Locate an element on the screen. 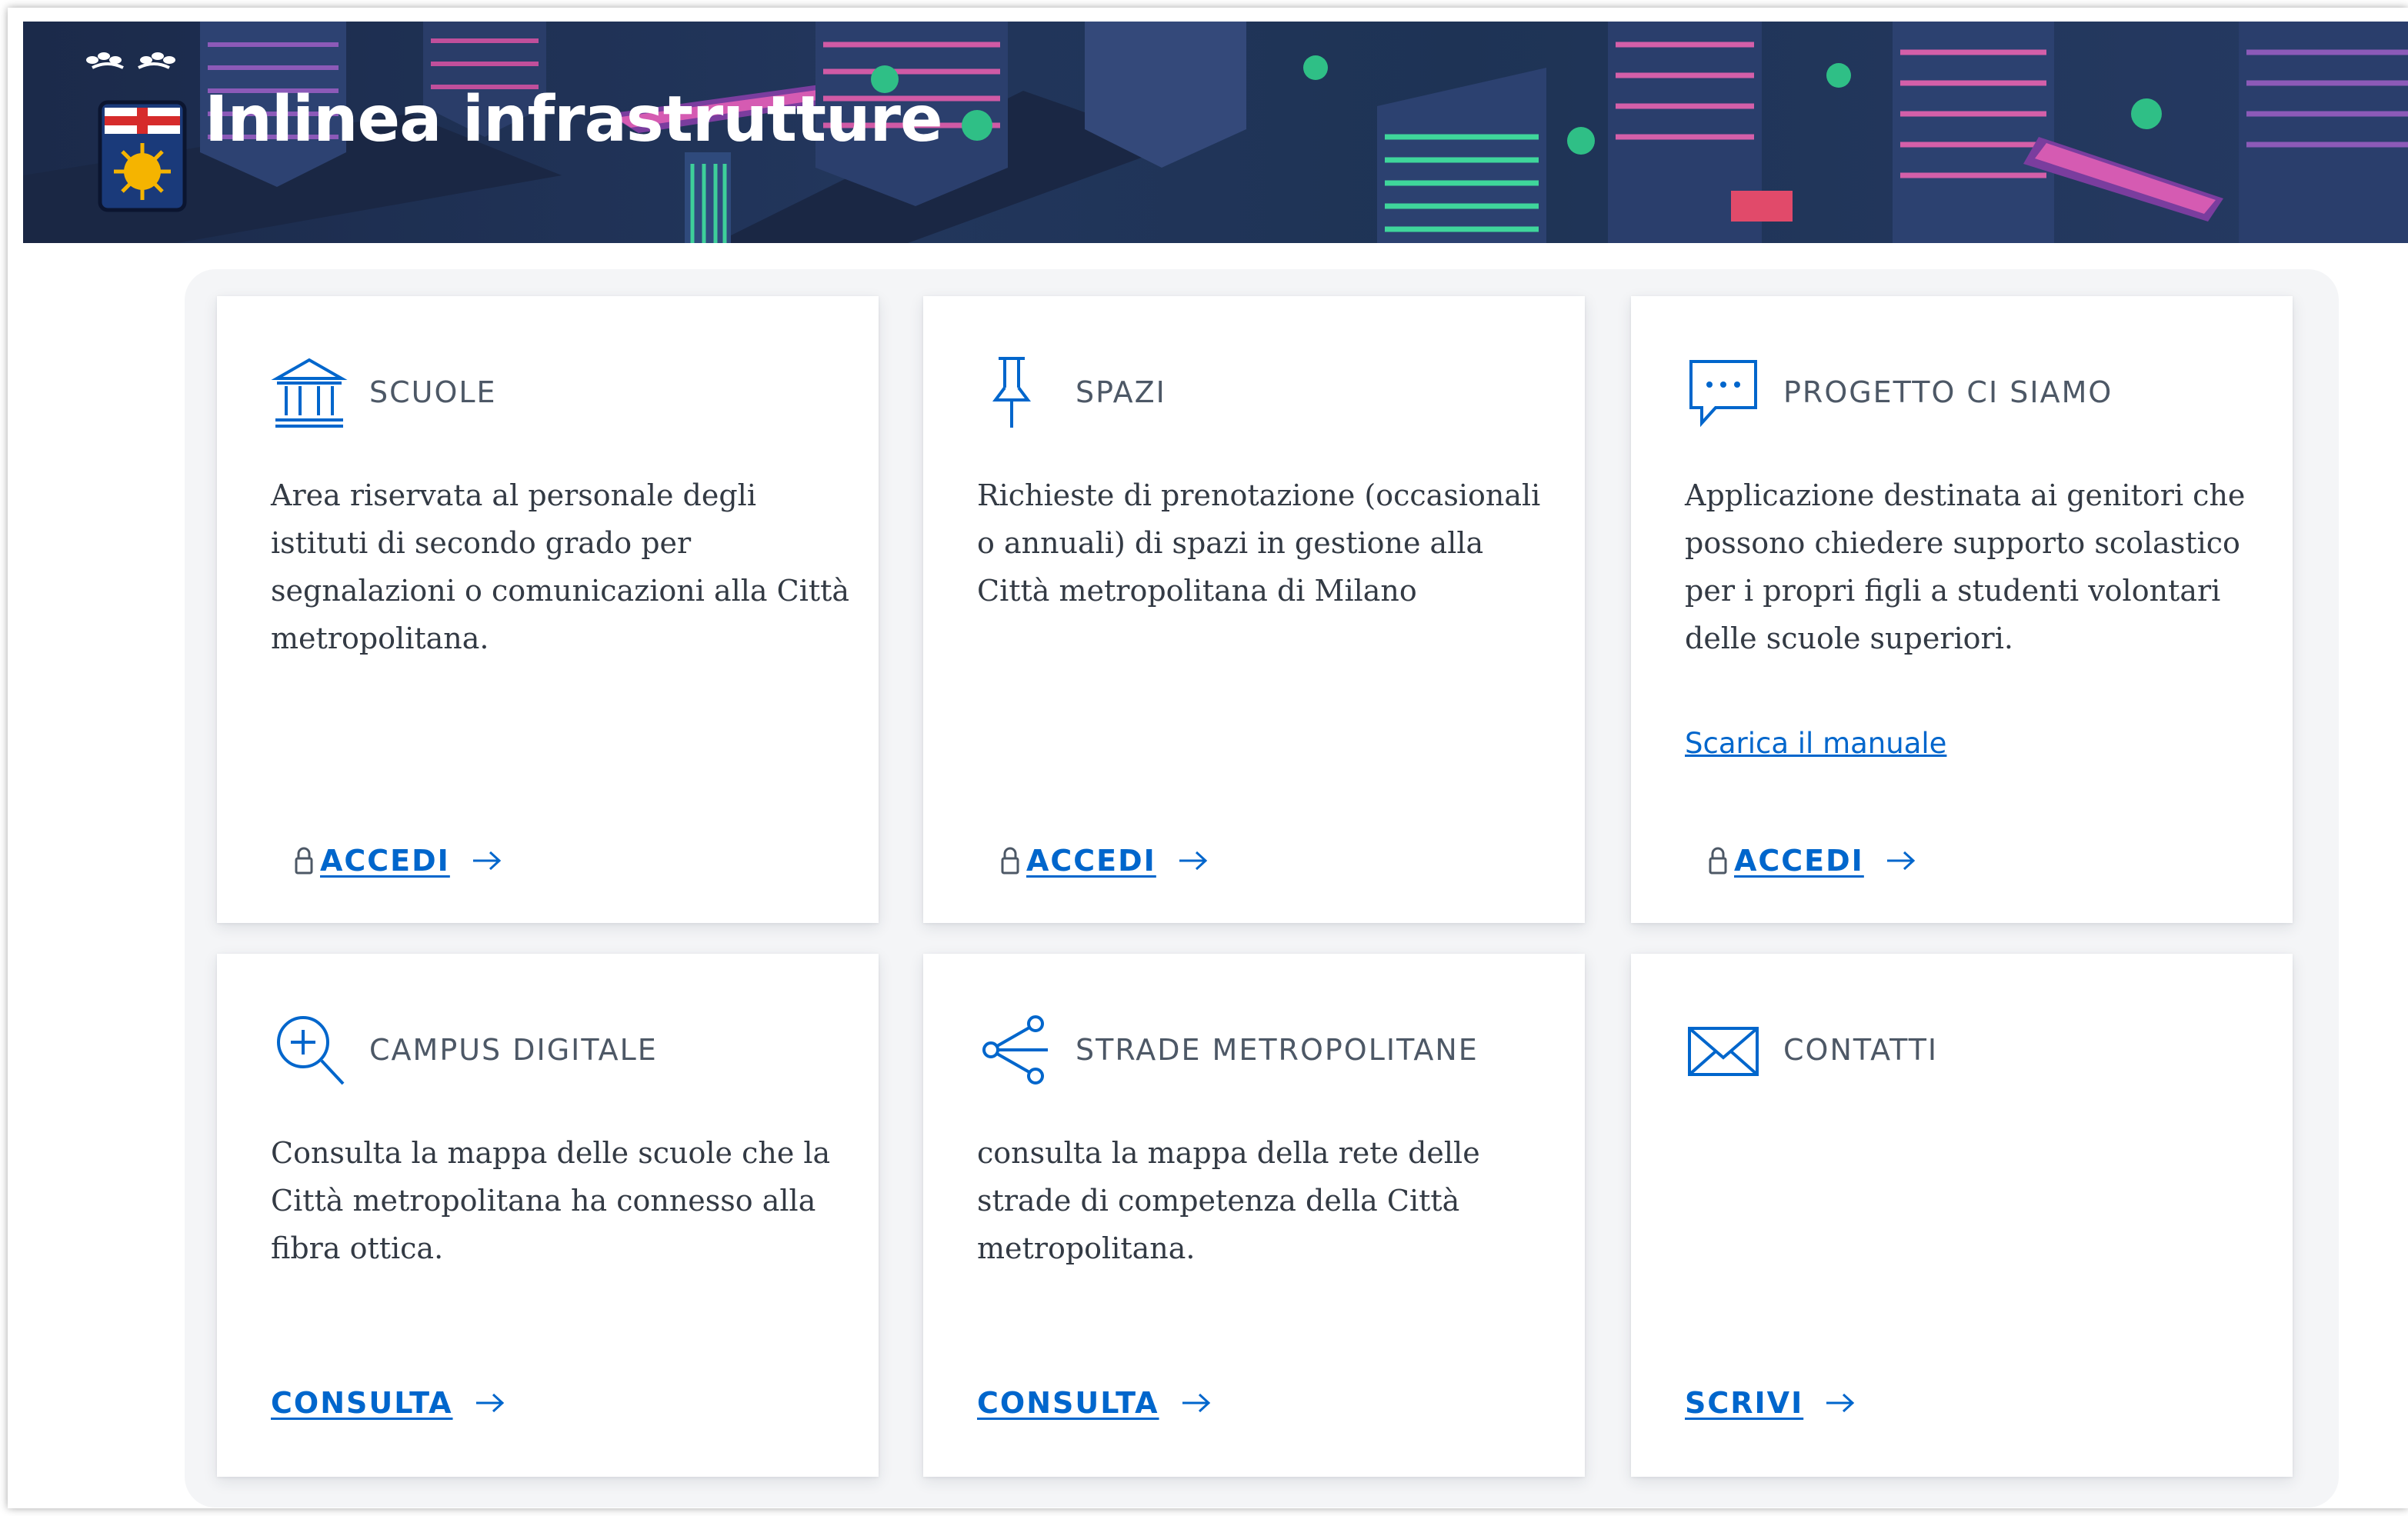  city-coat-of-arms-logo is located at coordinates (136, 132).